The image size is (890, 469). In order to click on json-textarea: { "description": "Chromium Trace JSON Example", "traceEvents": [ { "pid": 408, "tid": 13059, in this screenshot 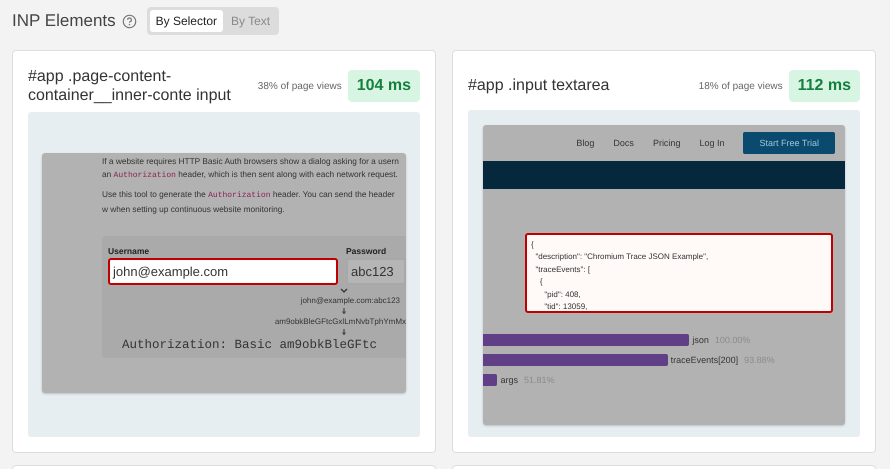, I will do `click(679, 273)`.